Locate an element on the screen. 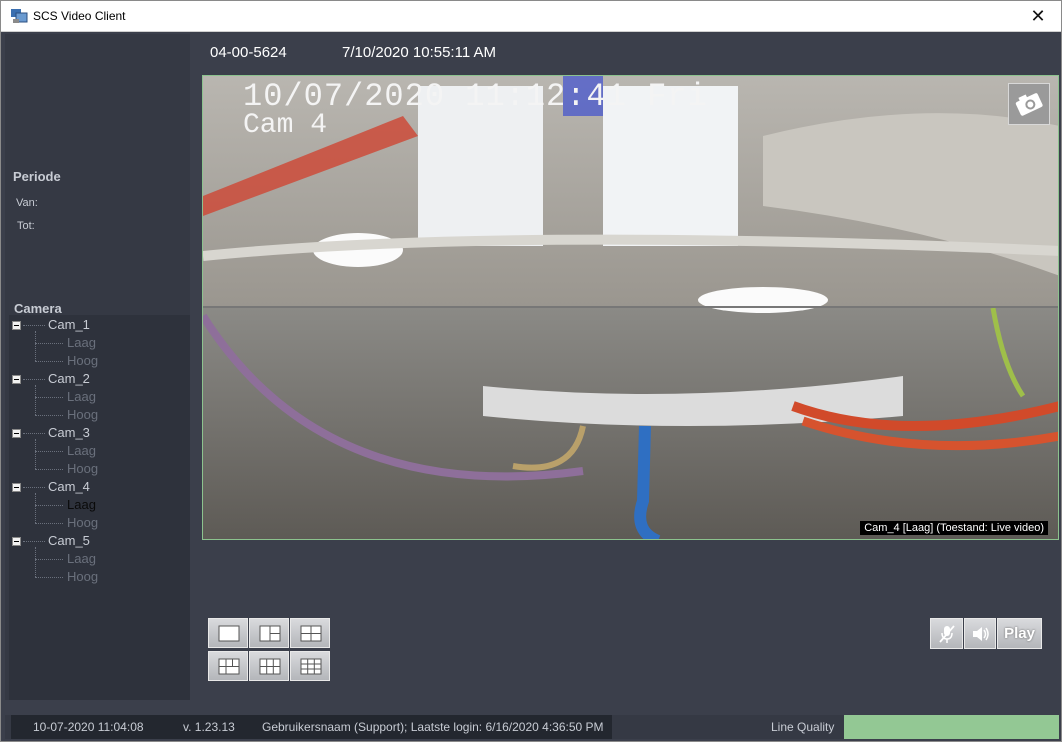  layout-2x2-button is located at coordinates (310, 633).